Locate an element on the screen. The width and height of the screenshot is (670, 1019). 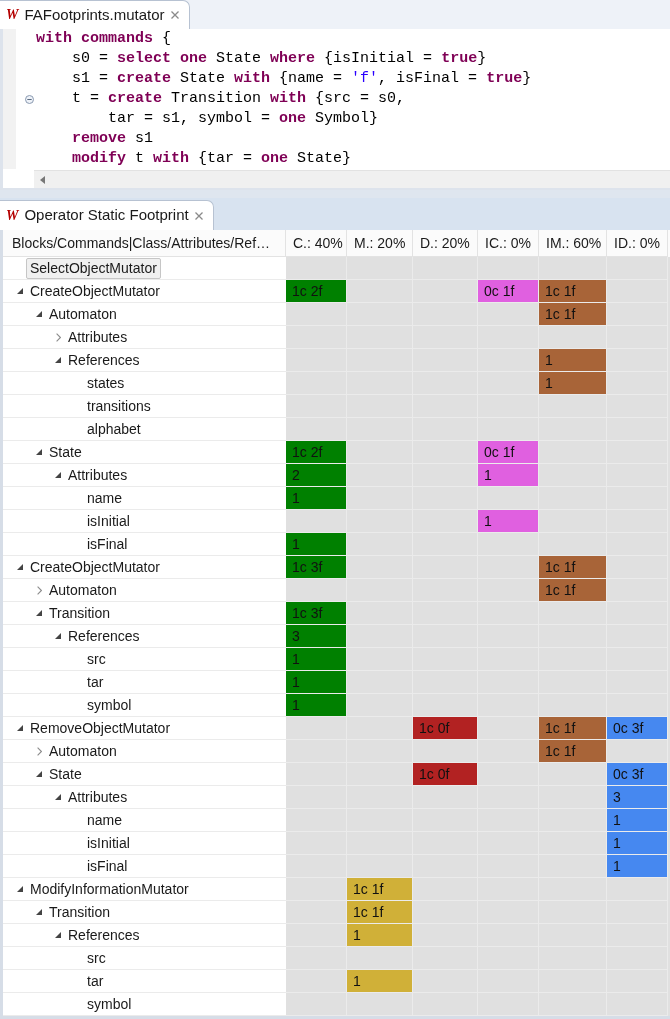
table-cell: 1c 2f is located at coordinates (316, 291).